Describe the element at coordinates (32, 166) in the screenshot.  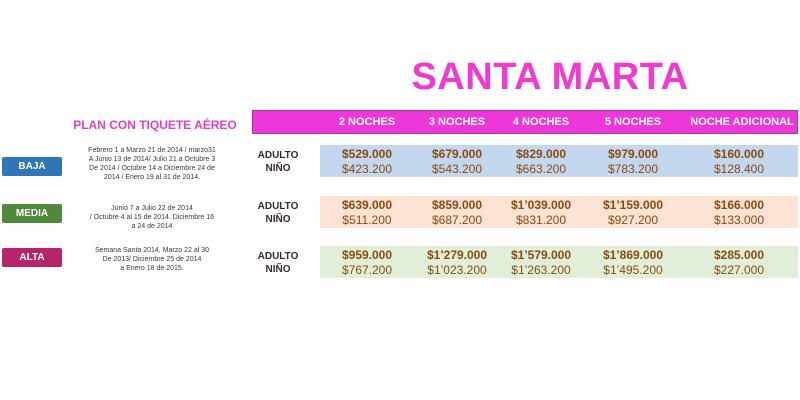
I see `season-button-baja: BAJA` at that location.